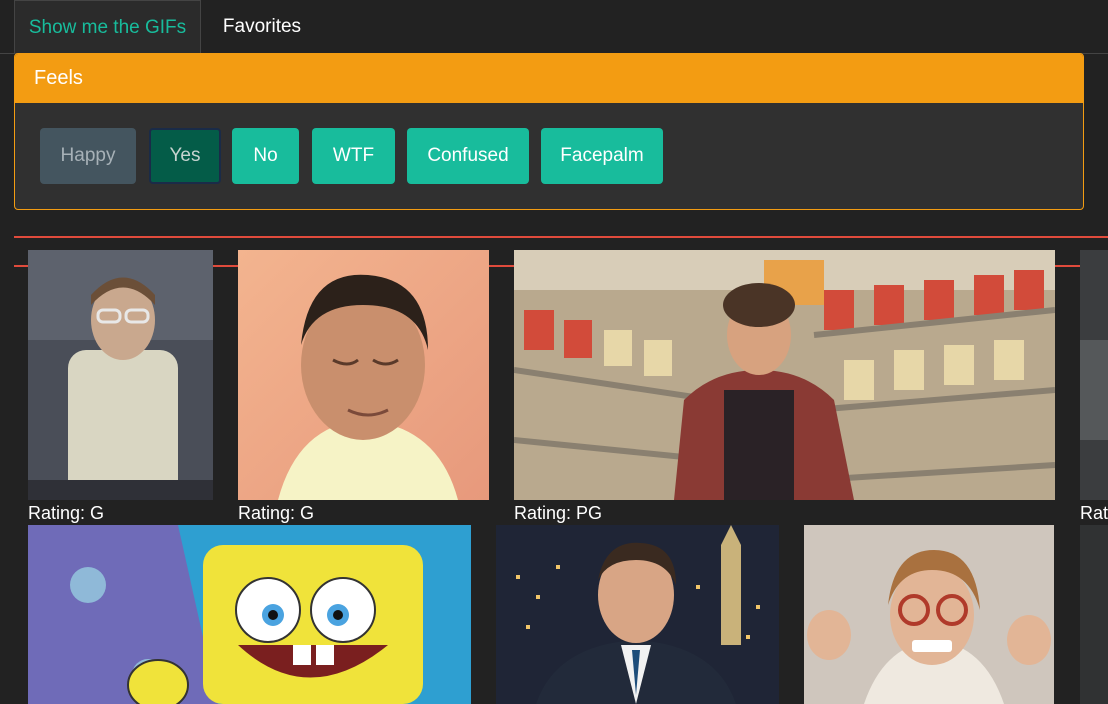  I want to click on tab-bar: Show me the GIFs Favorites, so click(554, 27).